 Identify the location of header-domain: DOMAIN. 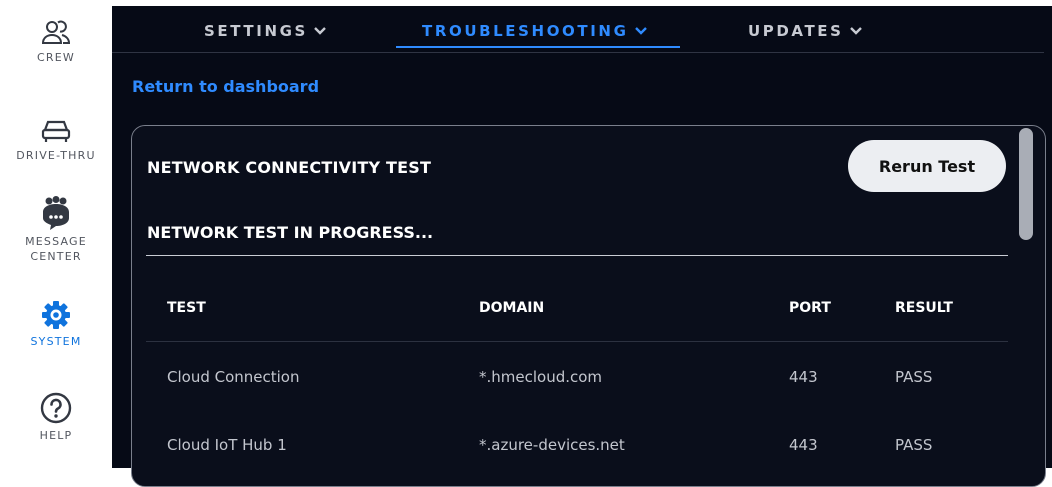
(512, 308).